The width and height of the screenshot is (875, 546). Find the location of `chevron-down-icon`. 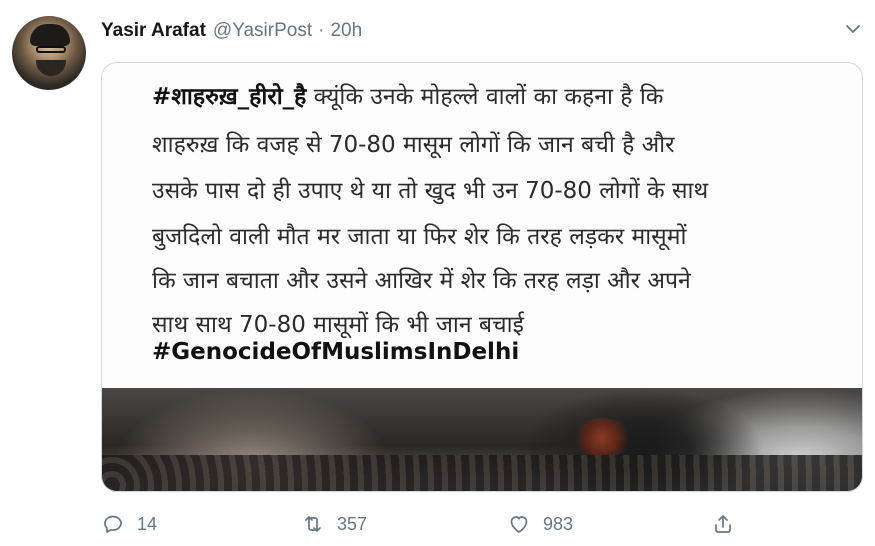

chevron-down-icon is located at coordinates (853, 29).